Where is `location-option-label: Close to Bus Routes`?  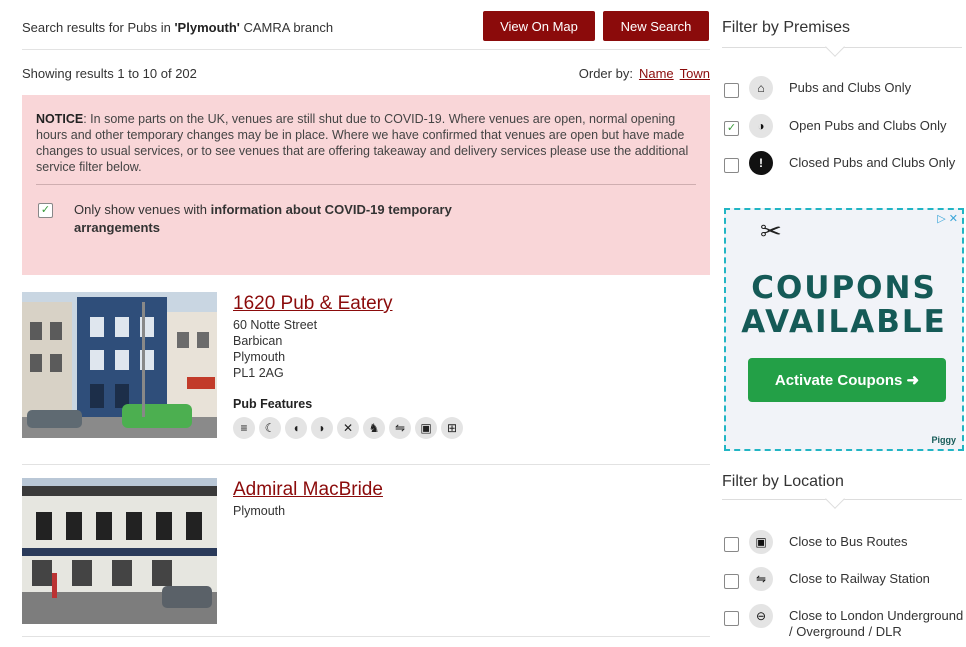
location-option-label: Close to Bus Routes is located at coordinates (848, 541).